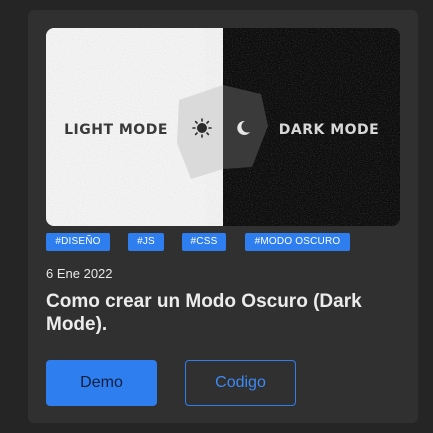 This screenshot has width=433, height=433. Describe the element at coordinates (240, 383) in the screenshot. I see `code-button: Codigo` at that location.